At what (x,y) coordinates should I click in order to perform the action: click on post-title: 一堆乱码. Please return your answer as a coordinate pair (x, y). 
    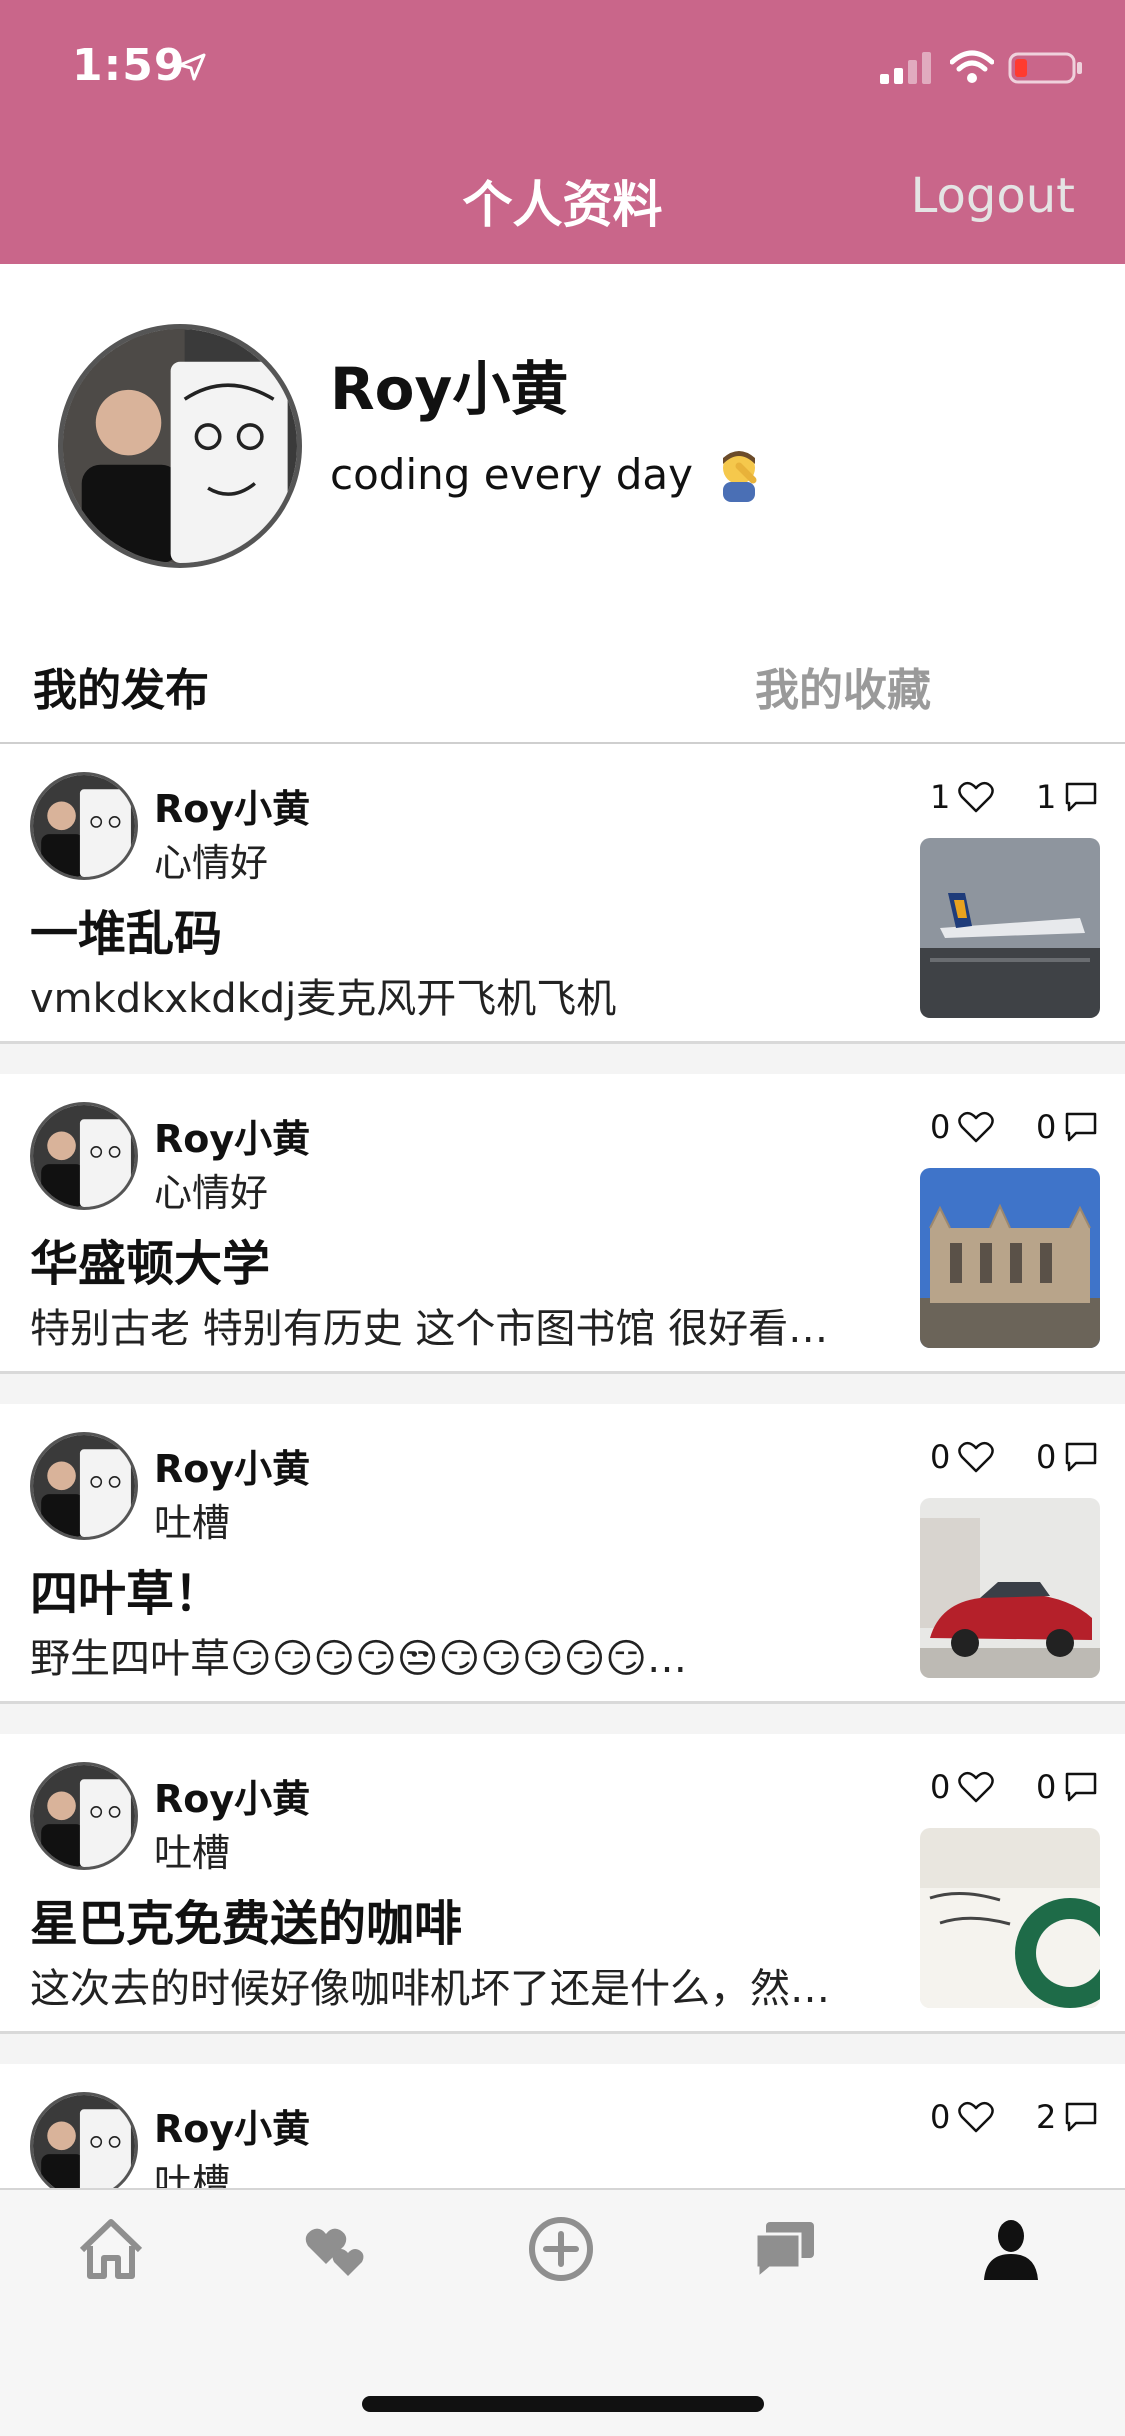
    Looking at the image, I should click on (126, 934).